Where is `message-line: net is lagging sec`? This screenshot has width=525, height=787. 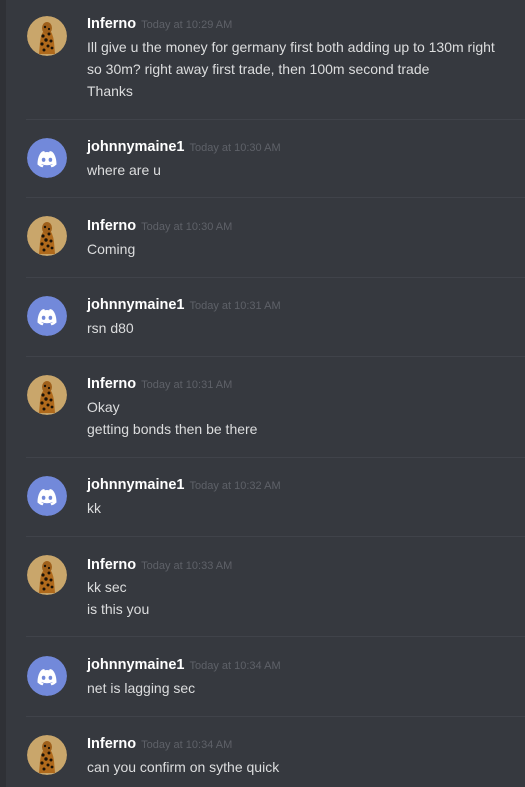 message-line: net is lagging sec is located at coordinates (141, 688).